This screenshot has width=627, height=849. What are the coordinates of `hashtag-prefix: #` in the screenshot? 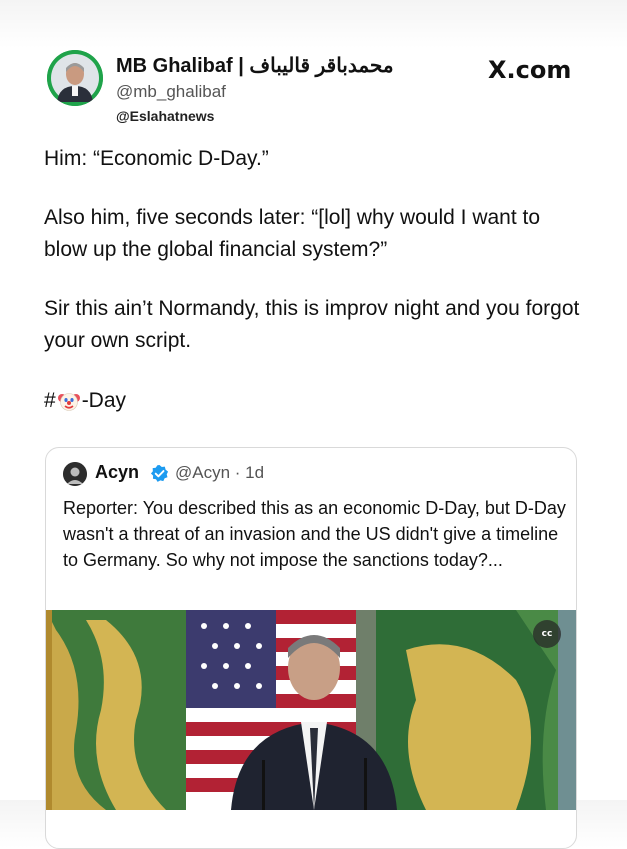 It's located at (50, 400).